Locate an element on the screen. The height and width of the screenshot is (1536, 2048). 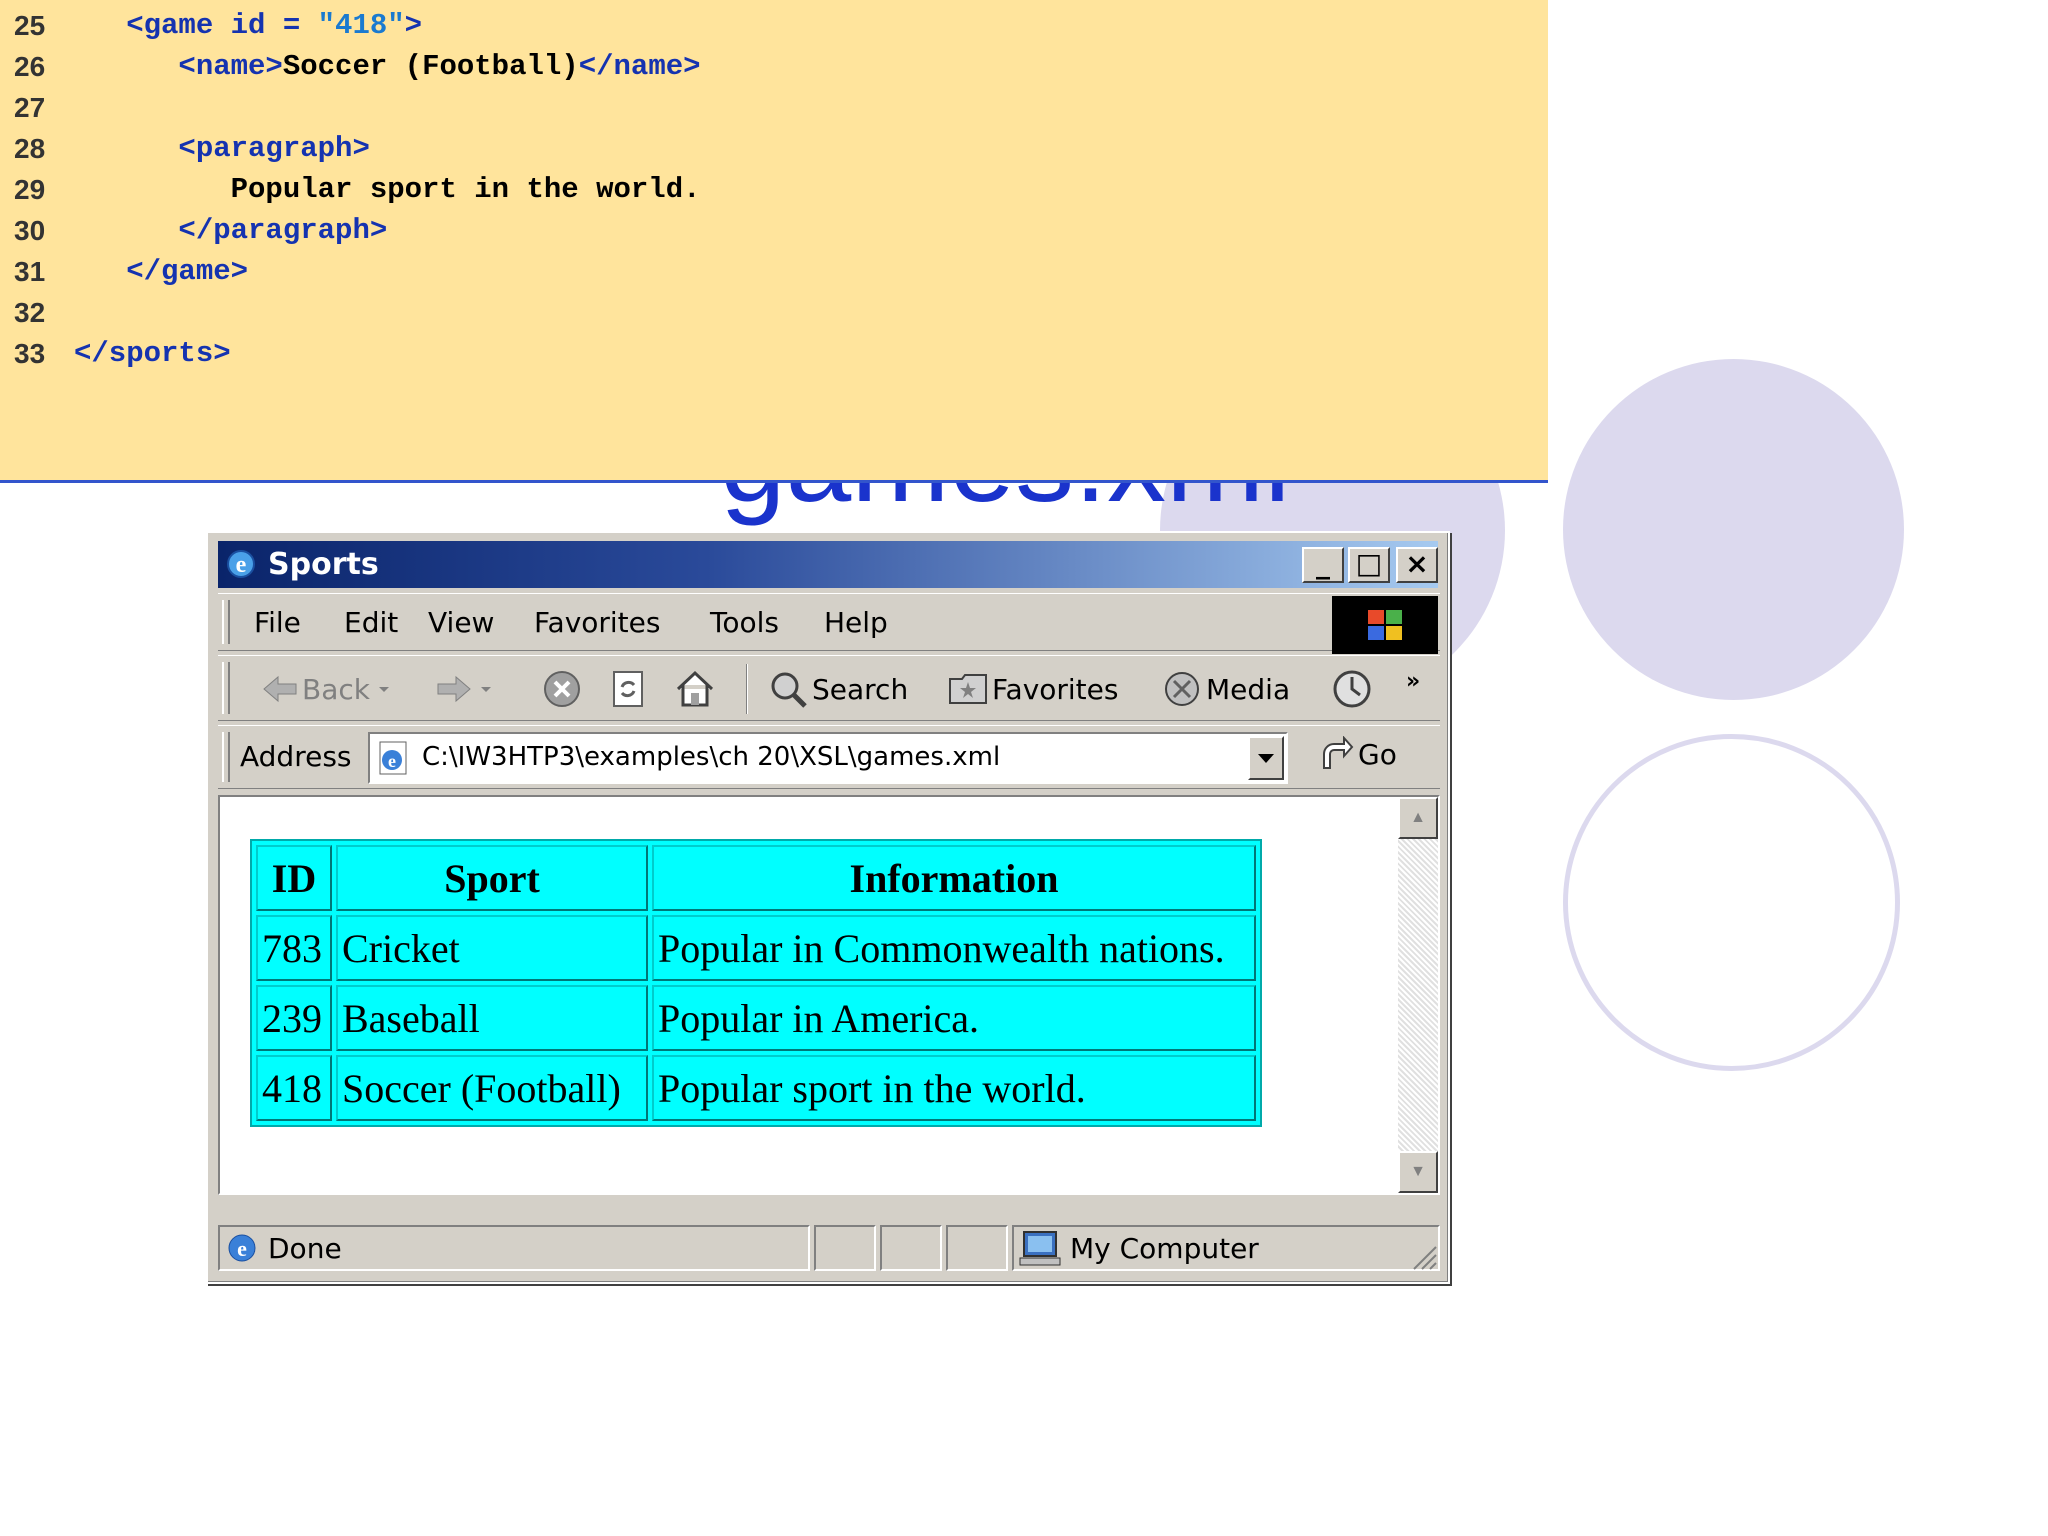
stop-icon is located at coordinates (562, 689).